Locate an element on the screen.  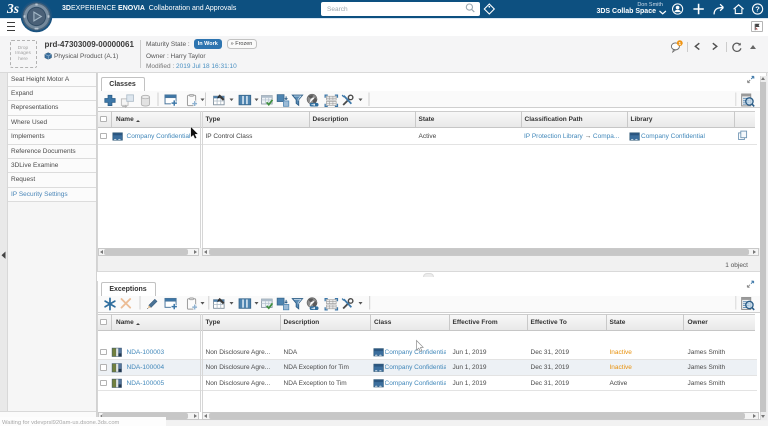
svg-text: 1 is located at coordinates (680, 43).